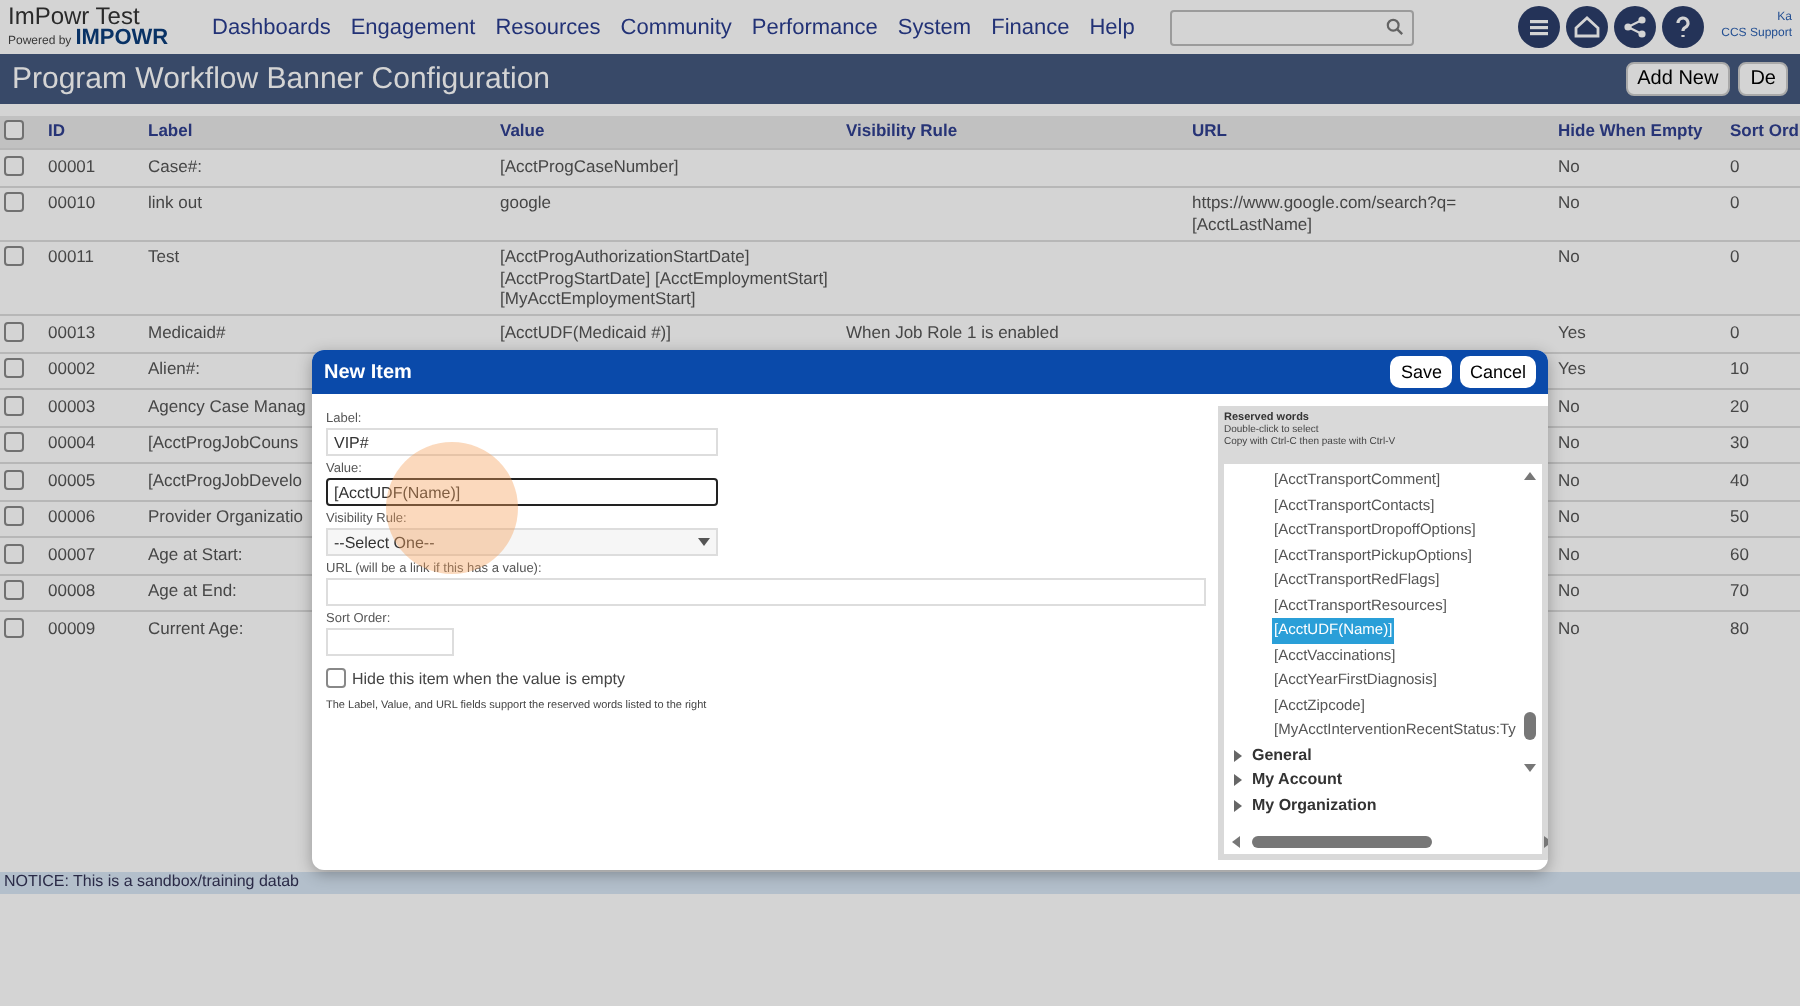 The width and height of the screenshot is (1800, 1006). Describe the element at coordinates (71, 256) in the screenshot. I see `table-cell: 00011` at that location.